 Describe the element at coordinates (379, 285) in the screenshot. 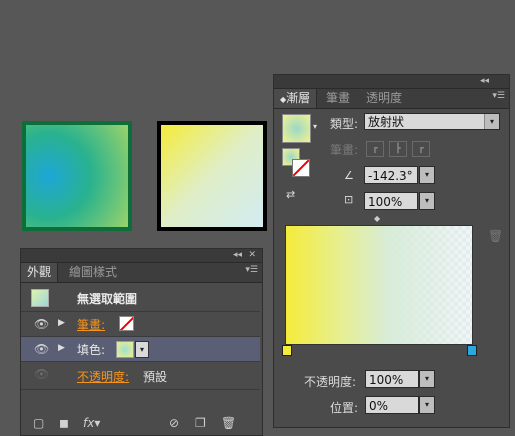

I see `gradient-ramp` at that location.